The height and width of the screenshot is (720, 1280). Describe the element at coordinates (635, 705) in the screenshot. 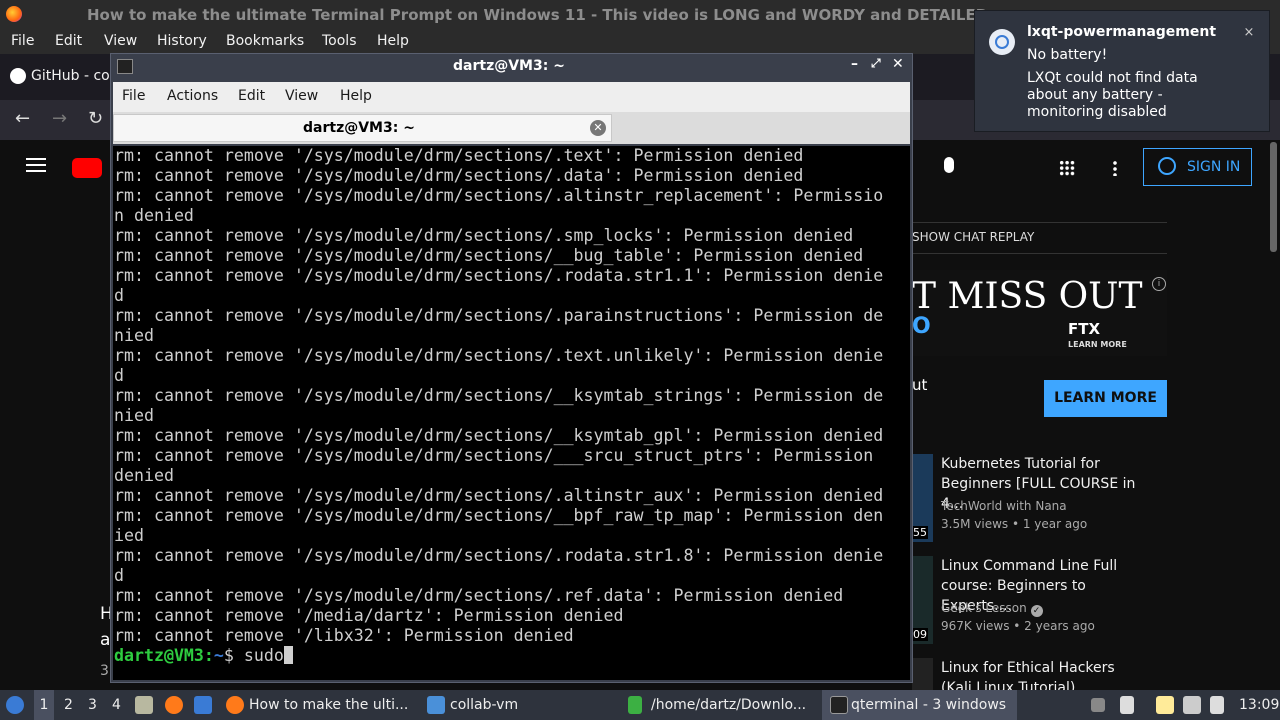

I see `file-manager-icon` at that location.